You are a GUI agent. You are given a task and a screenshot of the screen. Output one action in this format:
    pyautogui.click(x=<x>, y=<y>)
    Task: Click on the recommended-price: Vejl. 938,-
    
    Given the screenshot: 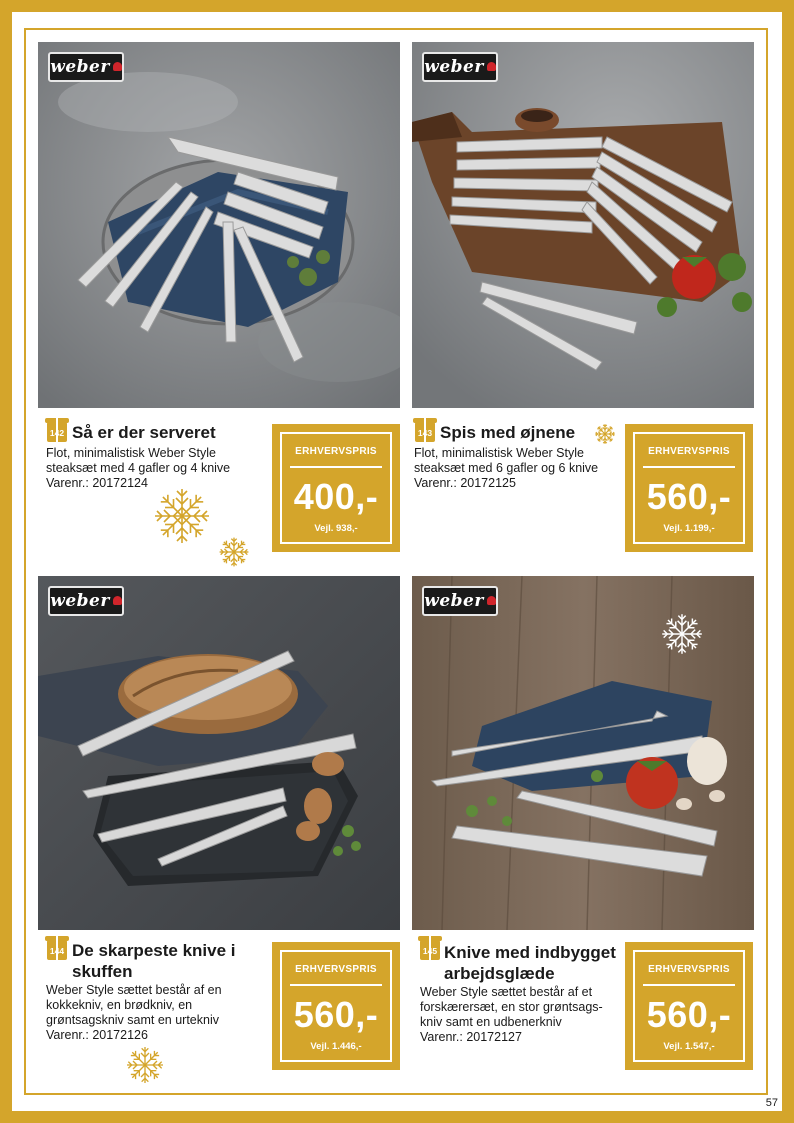 What is the action you would take?
    pyautogui.click(x=336, y=528)
    